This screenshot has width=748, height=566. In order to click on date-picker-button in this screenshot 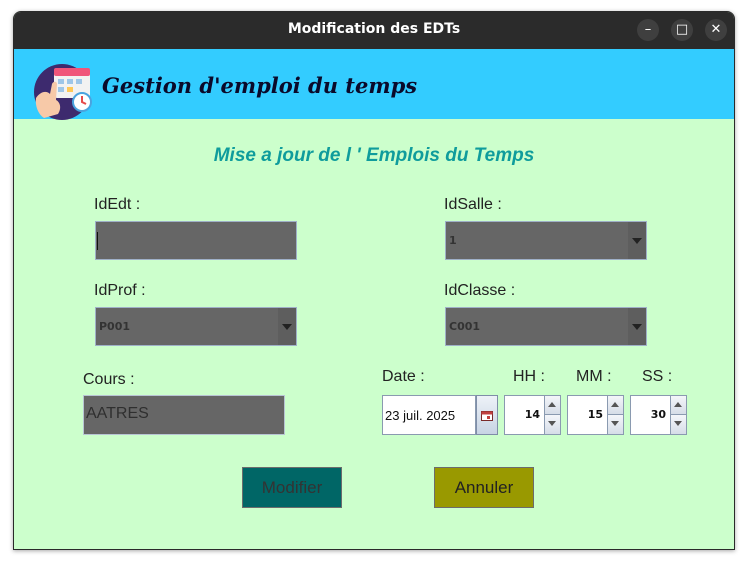, I will do `click(487, 415)`.